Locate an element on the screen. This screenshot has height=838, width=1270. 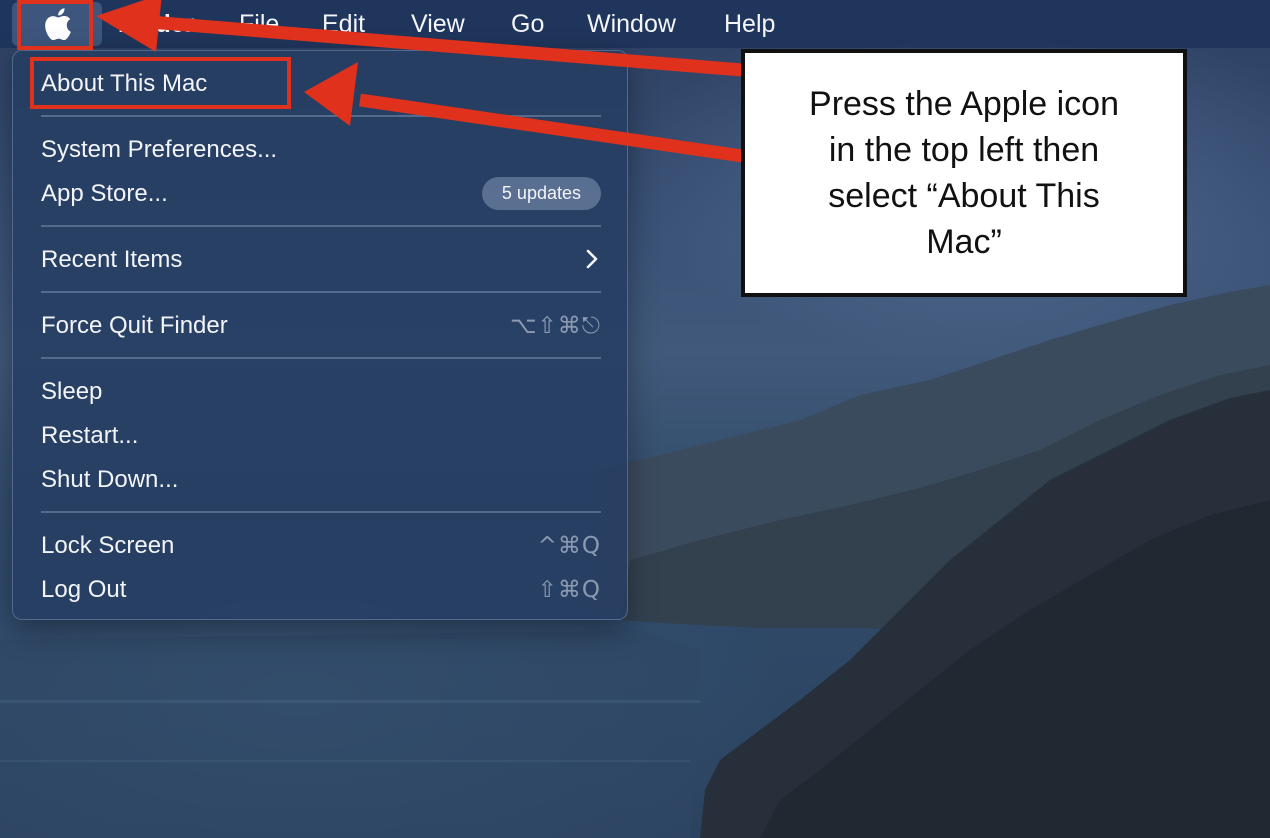
log-out-shortcut: ⇧⌘Q is located at coordinates (569, 590).